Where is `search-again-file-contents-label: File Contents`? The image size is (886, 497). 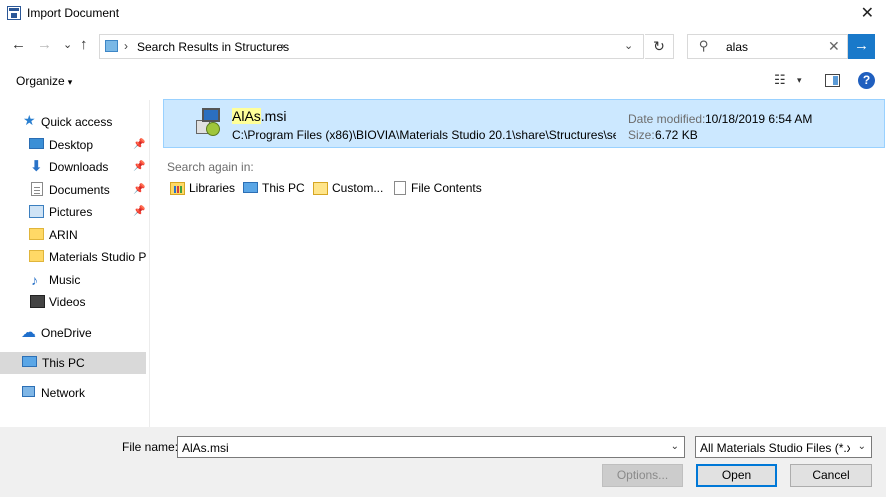
search-again-file-contents-label: File Contents is located at coordinates (446, 188).